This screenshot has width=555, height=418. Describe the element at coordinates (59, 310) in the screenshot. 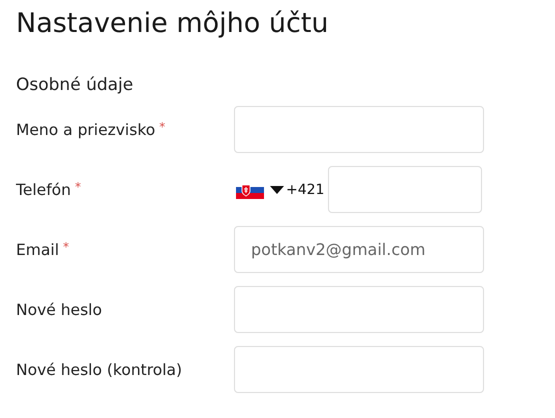

I see `field-label: Nové heslo` at that location.